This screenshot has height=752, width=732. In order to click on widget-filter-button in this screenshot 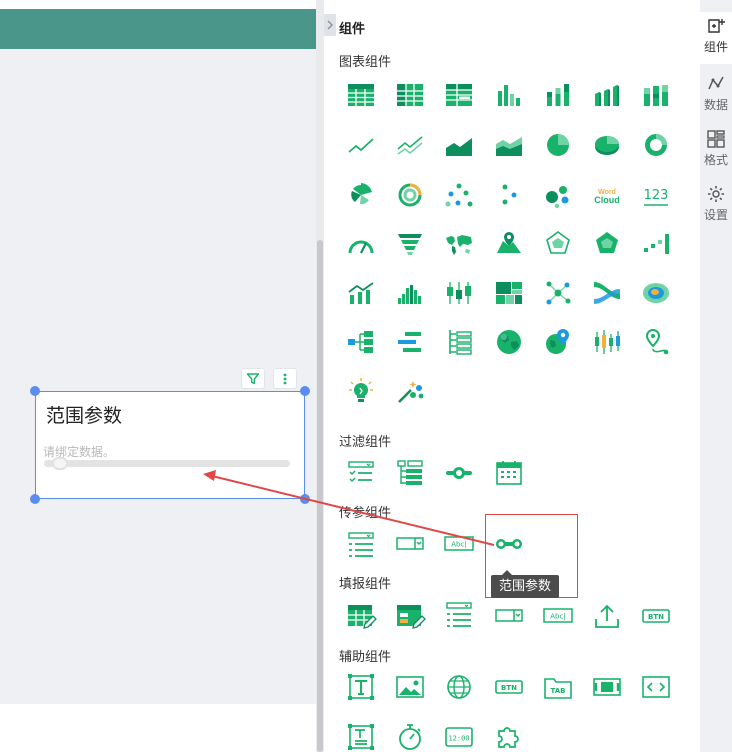, I will do `click(253, 378)`.